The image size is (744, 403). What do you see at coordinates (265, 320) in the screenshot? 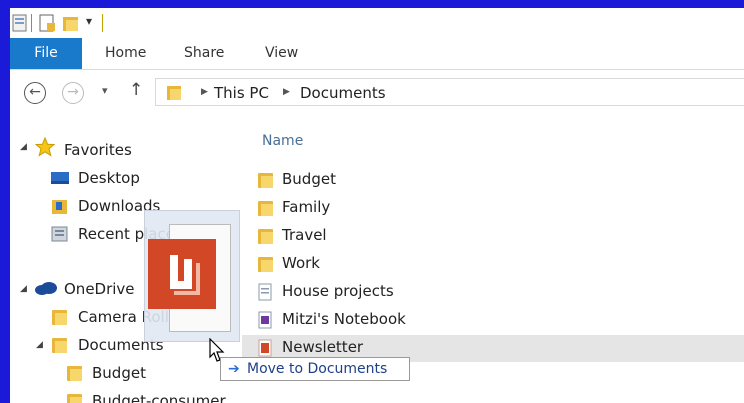
I see `notebook-icon` at bounding box center [265, 320].